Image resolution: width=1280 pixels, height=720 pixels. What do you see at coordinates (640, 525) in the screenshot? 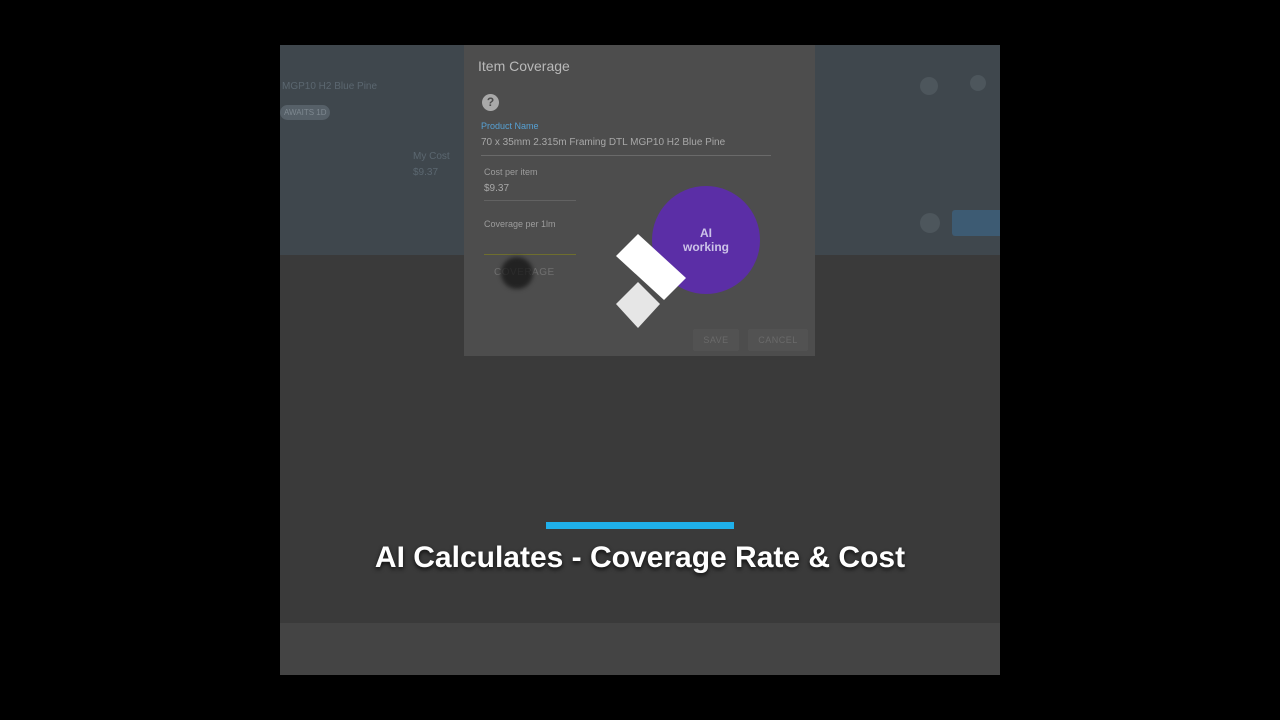
I see `caption-accent-bar` at bounding box center [640, 525].